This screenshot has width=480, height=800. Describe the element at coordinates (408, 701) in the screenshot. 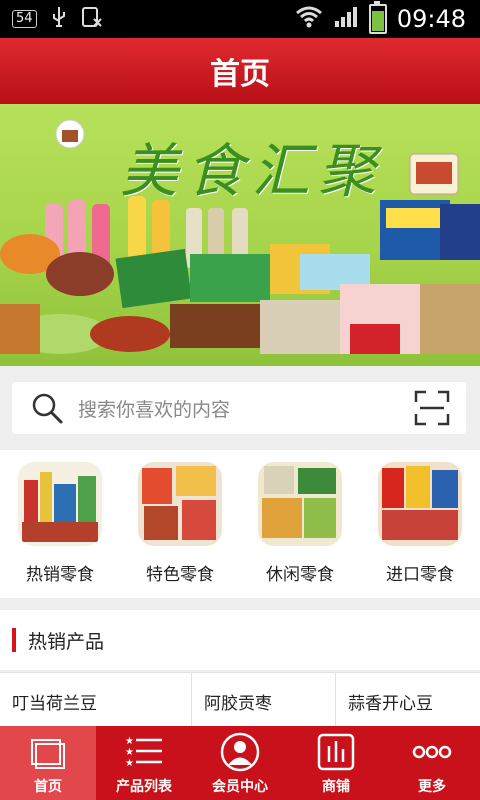

I see `list-item: 蒜香开心豆` at that location.